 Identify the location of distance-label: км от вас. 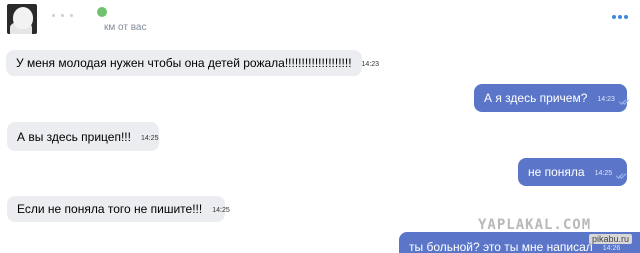
(125, 27).